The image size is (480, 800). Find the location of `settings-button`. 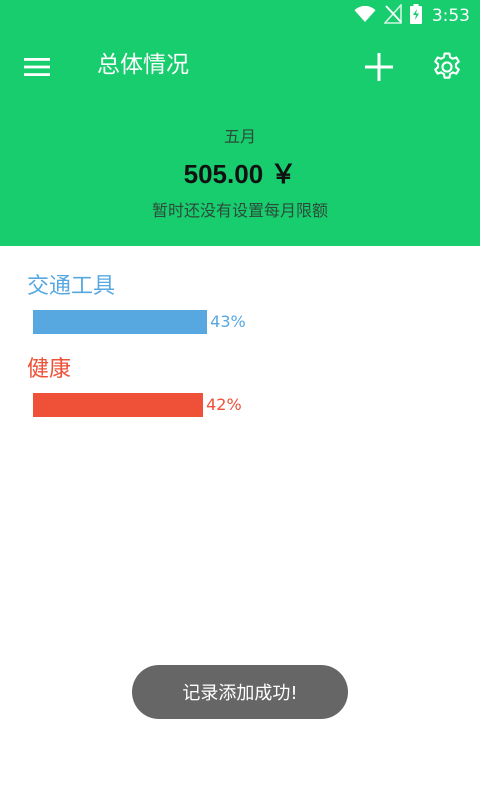

settings-button is located at coordinates (447, 67).